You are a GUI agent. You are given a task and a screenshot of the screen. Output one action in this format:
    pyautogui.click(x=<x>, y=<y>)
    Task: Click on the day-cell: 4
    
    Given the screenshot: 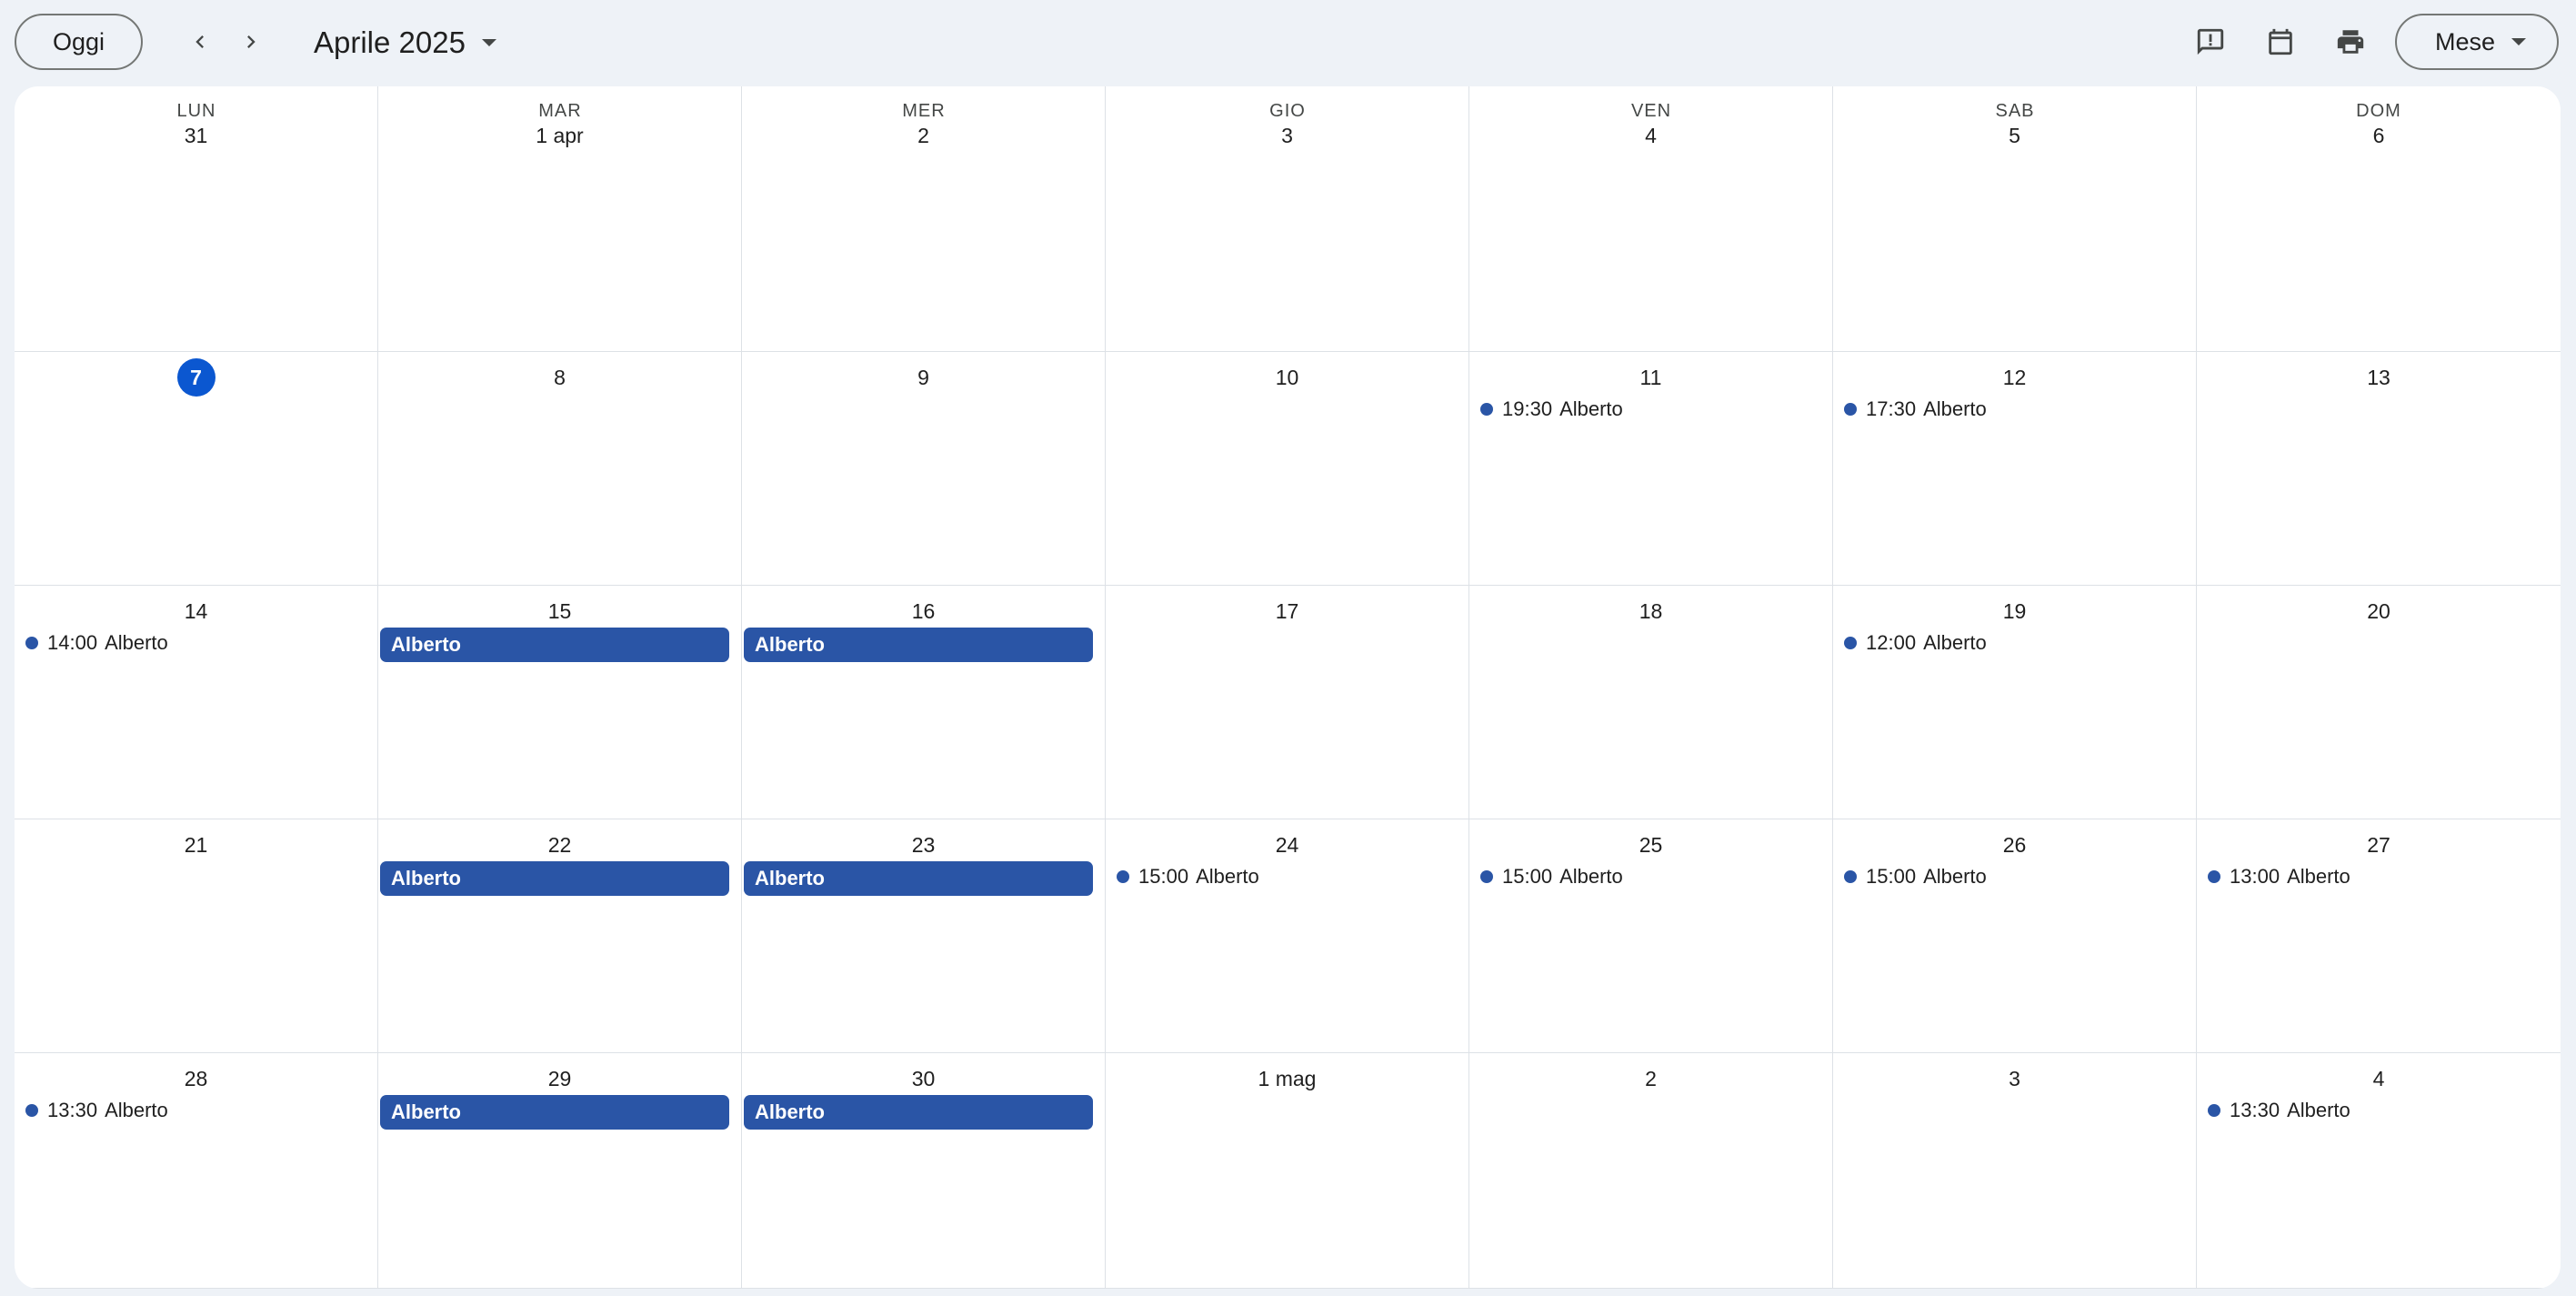 What is the action you would take?
    pyautogui.click(x=1651, y=219)
    